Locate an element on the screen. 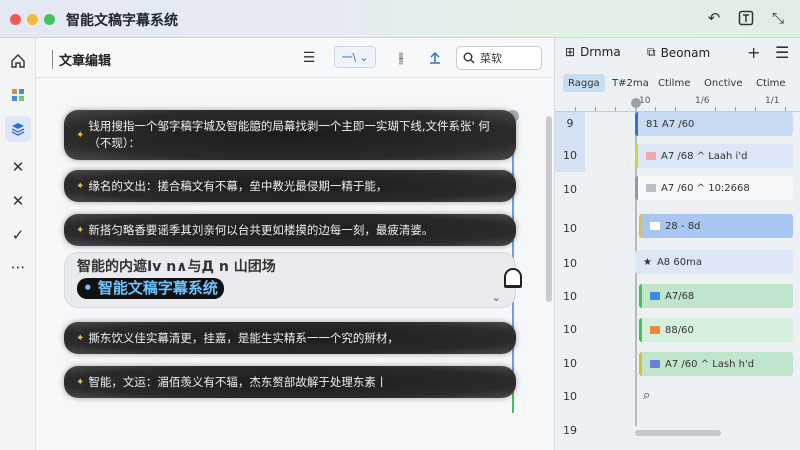 The image size is (800, 450). timeline-playhead-knob is located at coordinates (636, 103).